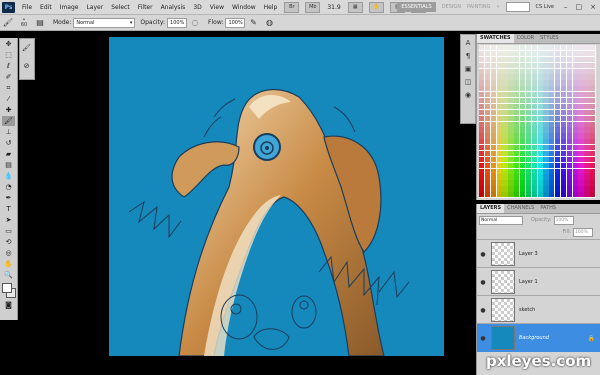 The image size is (600, 375). What do you see at coordinates (468, 43) in the screenshot?
I see `character-panel-icon: A` at bounding box center [468, 43].